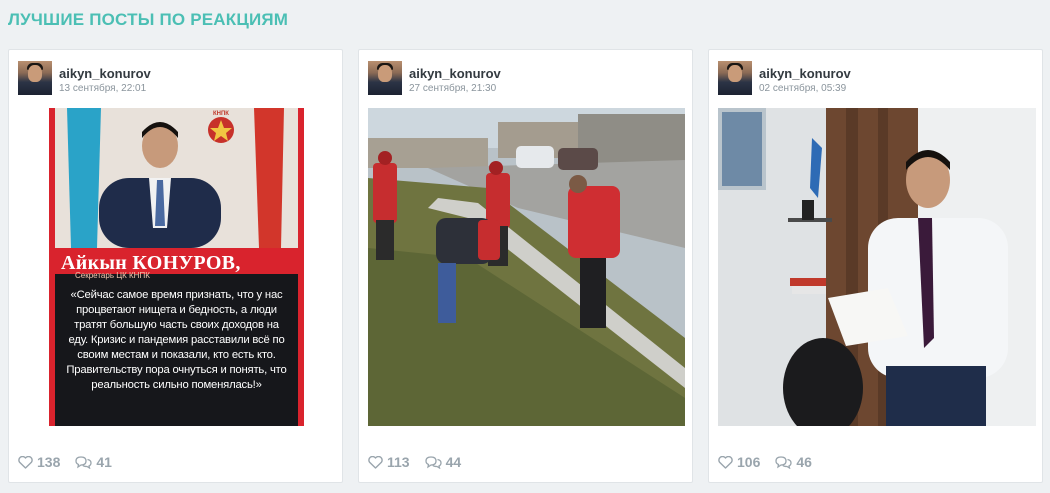 The image size is (1050, 493). I want to click on comments-stat: 46, so click(793, 462).